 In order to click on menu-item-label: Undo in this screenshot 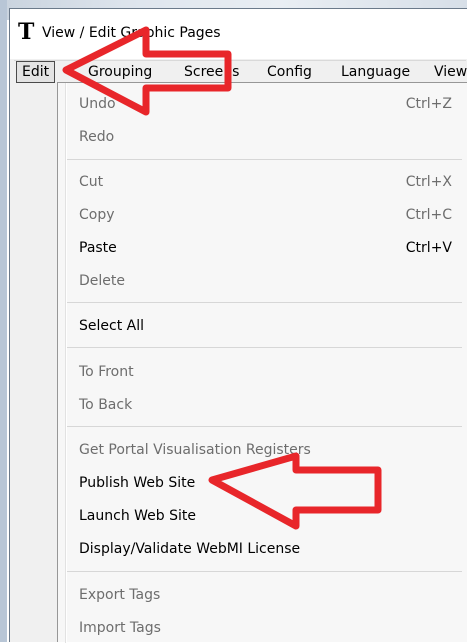, I will do `click(97, 104)`.